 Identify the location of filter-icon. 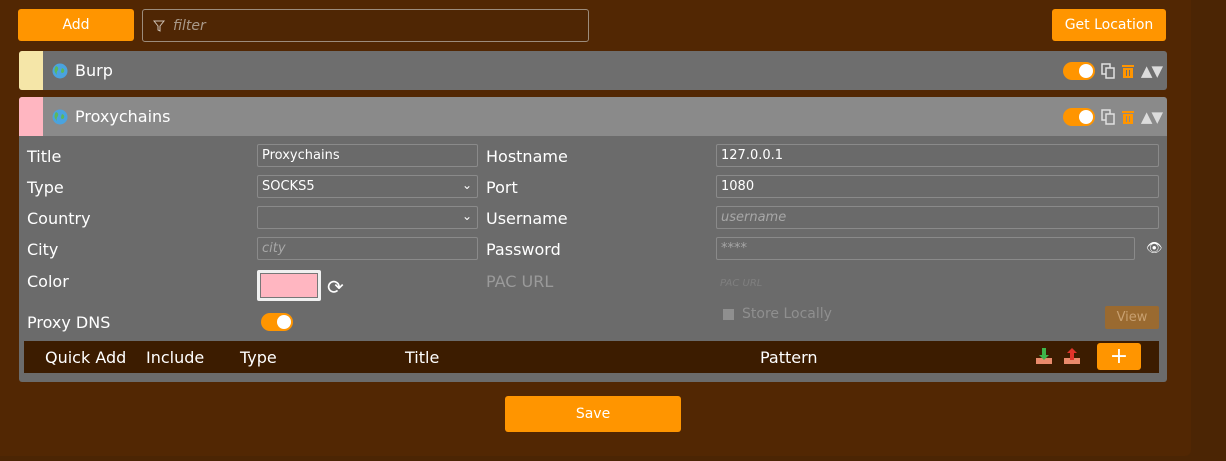
(159, 26).